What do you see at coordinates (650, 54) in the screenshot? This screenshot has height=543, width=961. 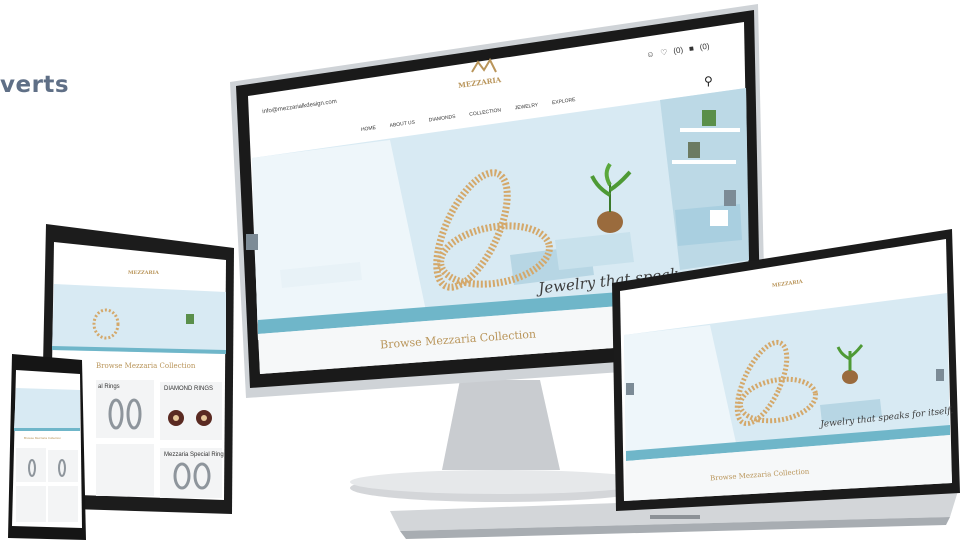 I see `user-icon: ☺` at bounding box center [650, 54].